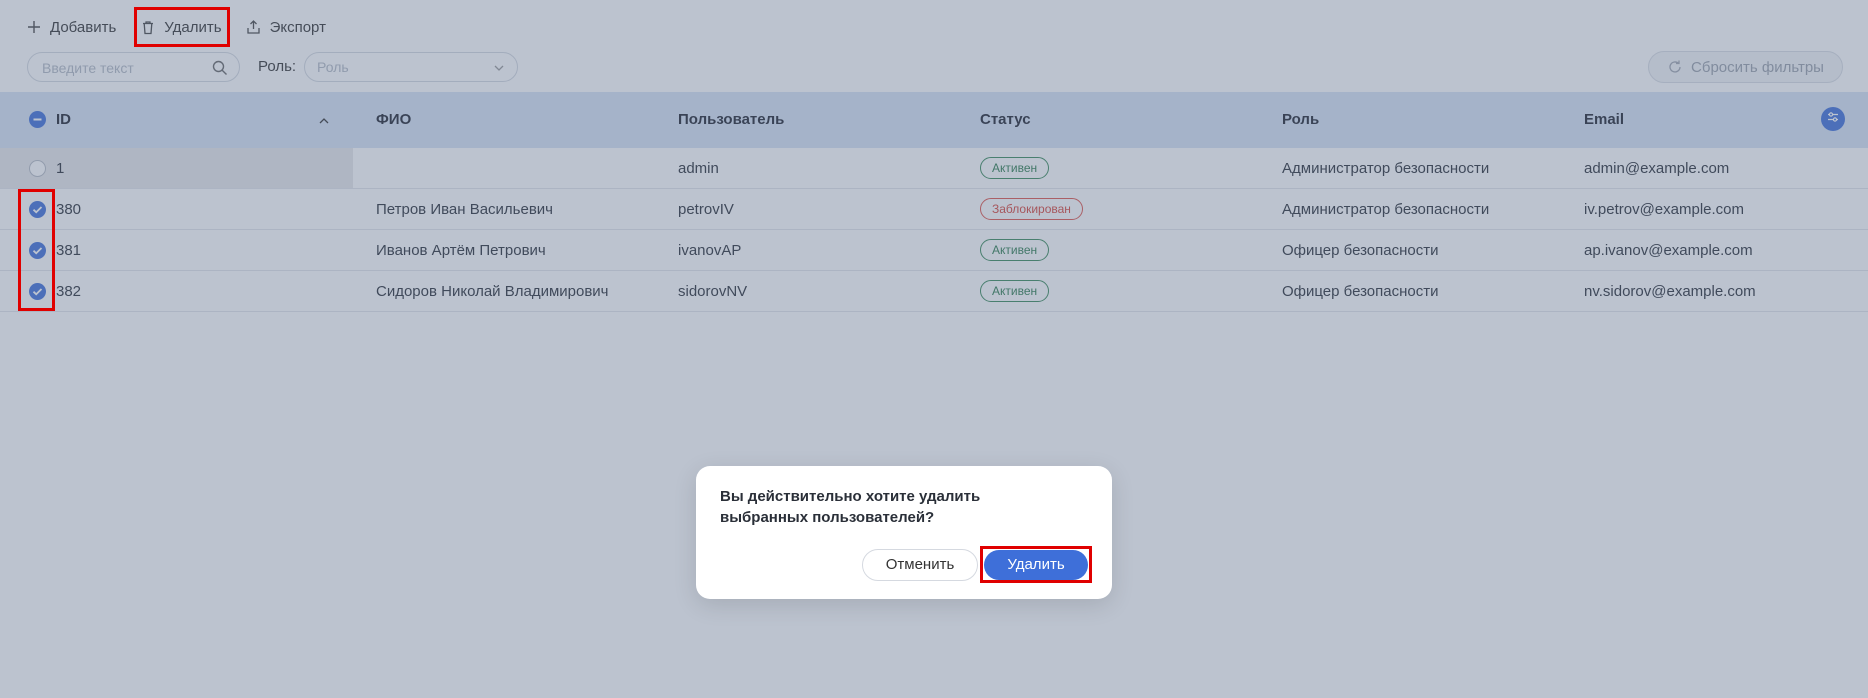 This screenshot has width=1868, height=698. Describe the element at coordinates (920, 565) in the screenshot. I see `cancel-button: Отменить` at that location.